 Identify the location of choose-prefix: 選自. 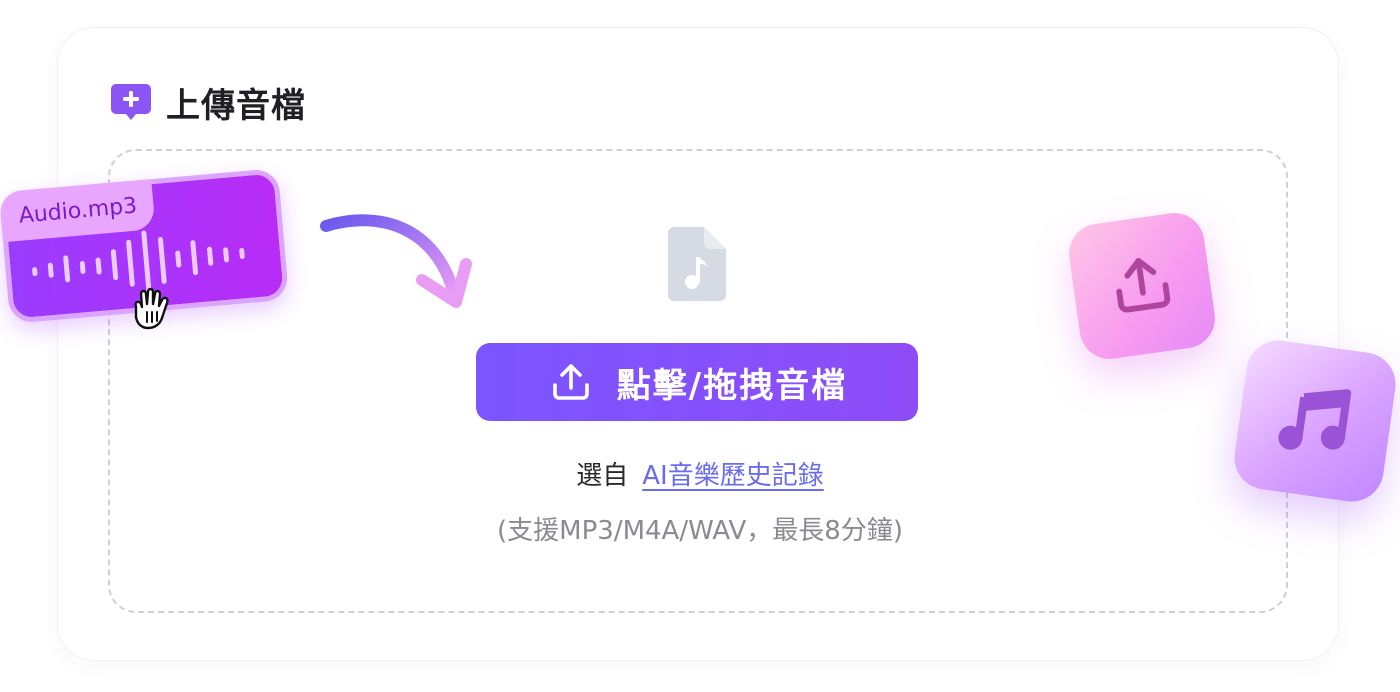
(602, 476).